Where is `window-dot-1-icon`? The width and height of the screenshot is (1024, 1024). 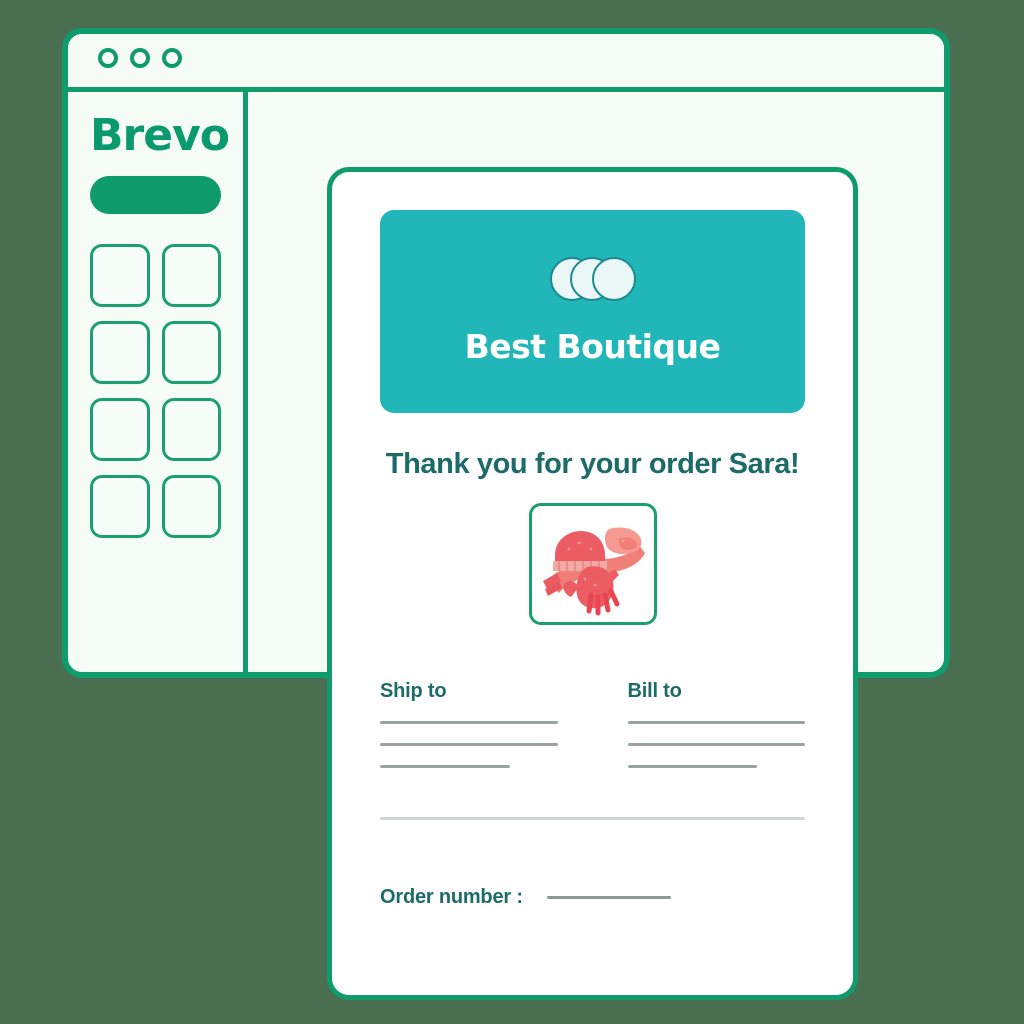 window-dot-1-icon is located at coordinates (108, 58).